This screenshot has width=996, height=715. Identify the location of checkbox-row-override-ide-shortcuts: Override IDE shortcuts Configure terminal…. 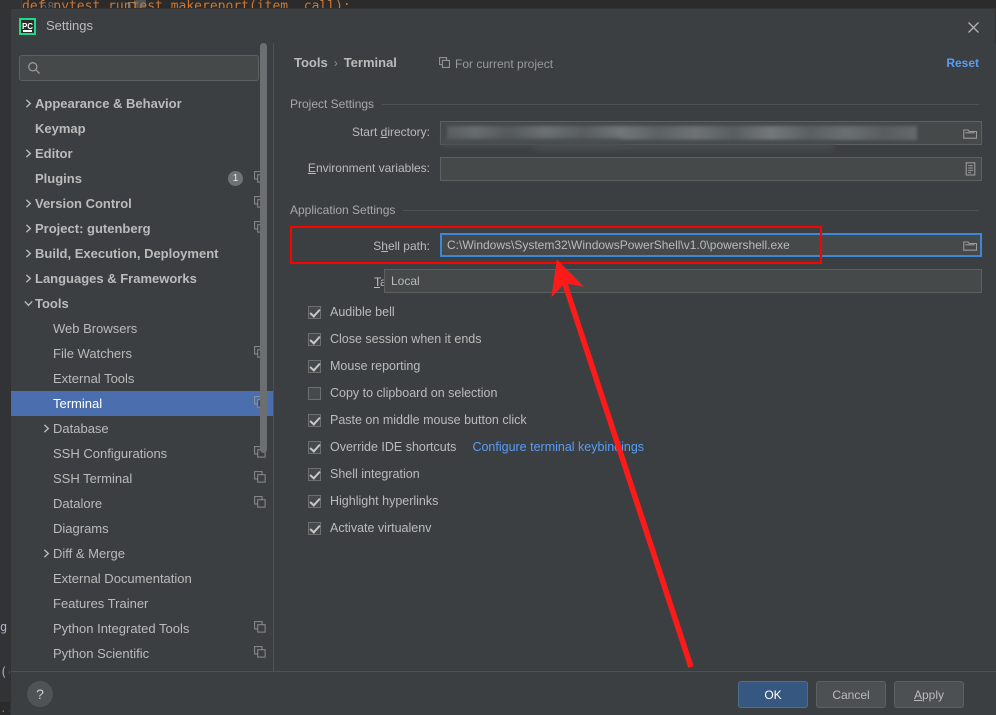
(476, 447).